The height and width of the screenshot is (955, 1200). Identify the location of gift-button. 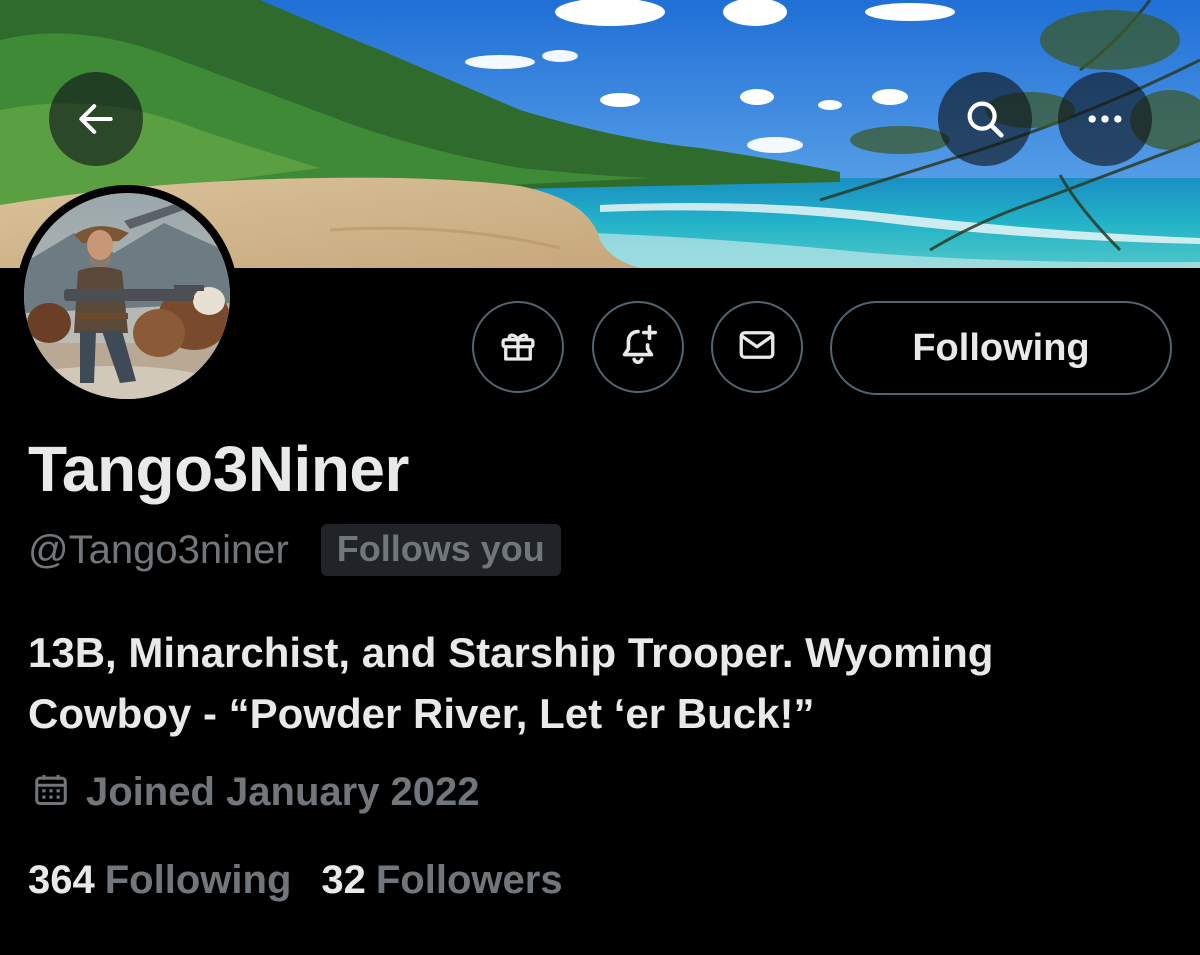
(518, 347).